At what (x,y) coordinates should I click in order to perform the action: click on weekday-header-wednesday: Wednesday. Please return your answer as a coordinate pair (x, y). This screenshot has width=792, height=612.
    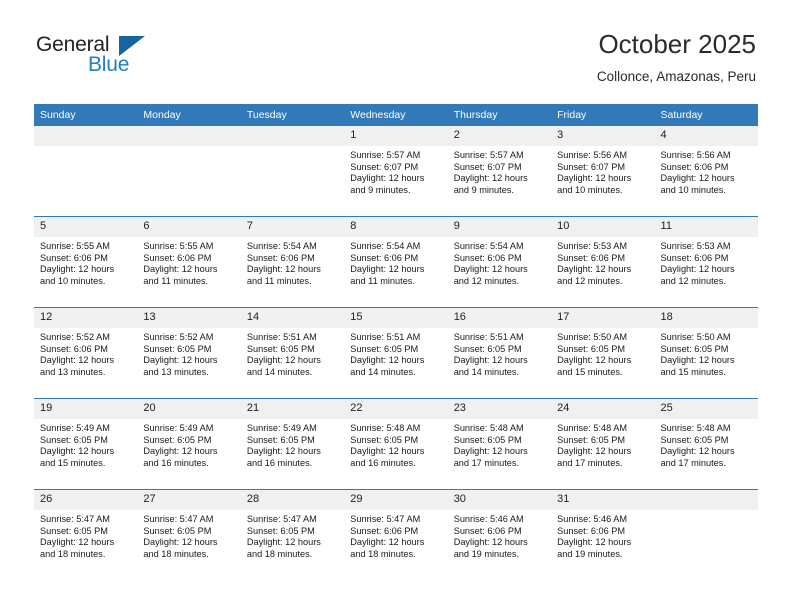
    Looking at the image, I should click on (396, 115).